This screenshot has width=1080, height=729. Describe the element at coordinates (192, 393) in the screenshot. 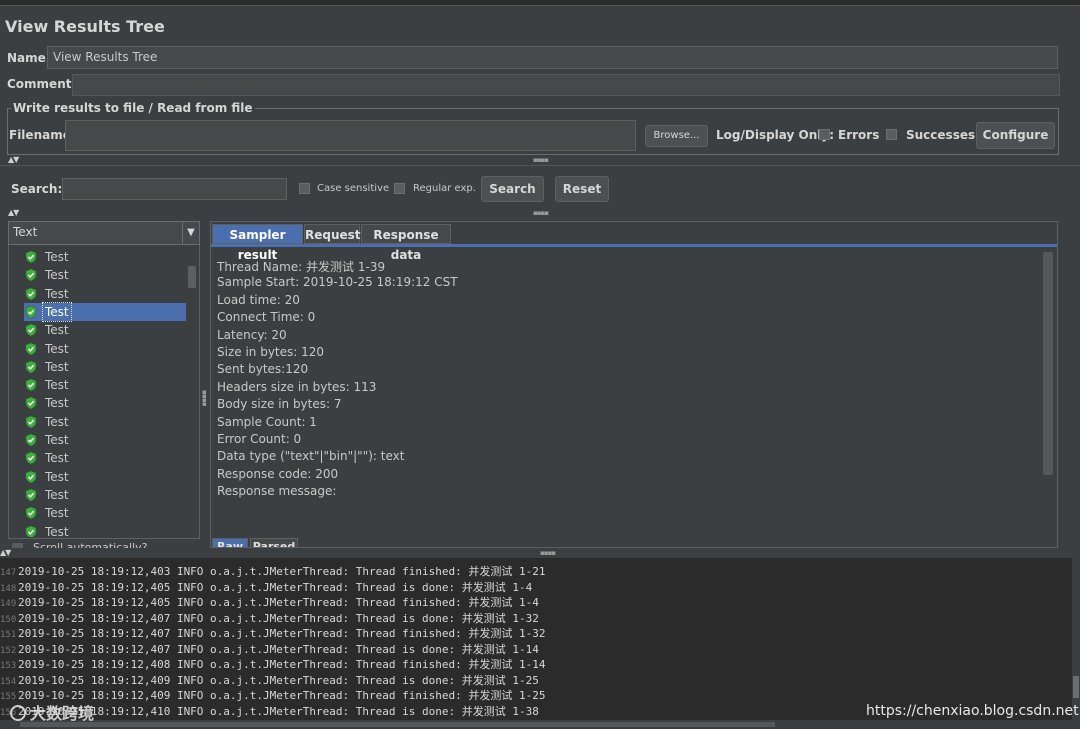

I see `tree-scrollbar` at that location.